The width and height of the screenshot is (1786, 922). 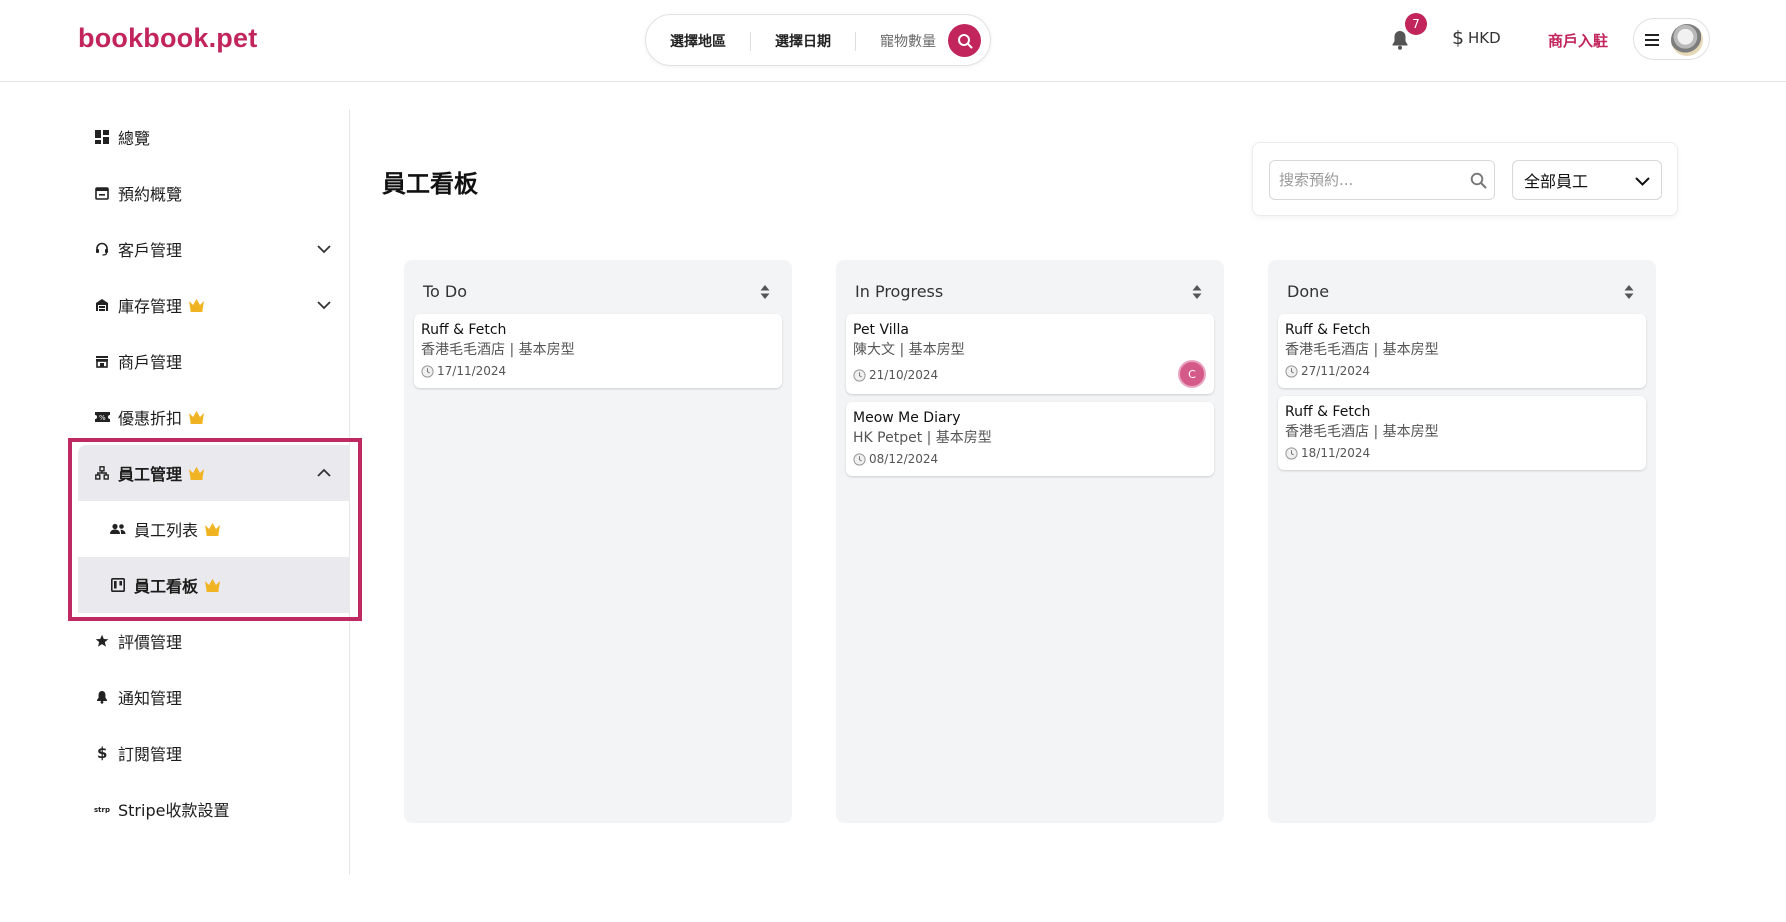 What do you see at coordinates (102, 305) in the screenshot?
I see `warehouse-icon` at bounding box center [102, 305].